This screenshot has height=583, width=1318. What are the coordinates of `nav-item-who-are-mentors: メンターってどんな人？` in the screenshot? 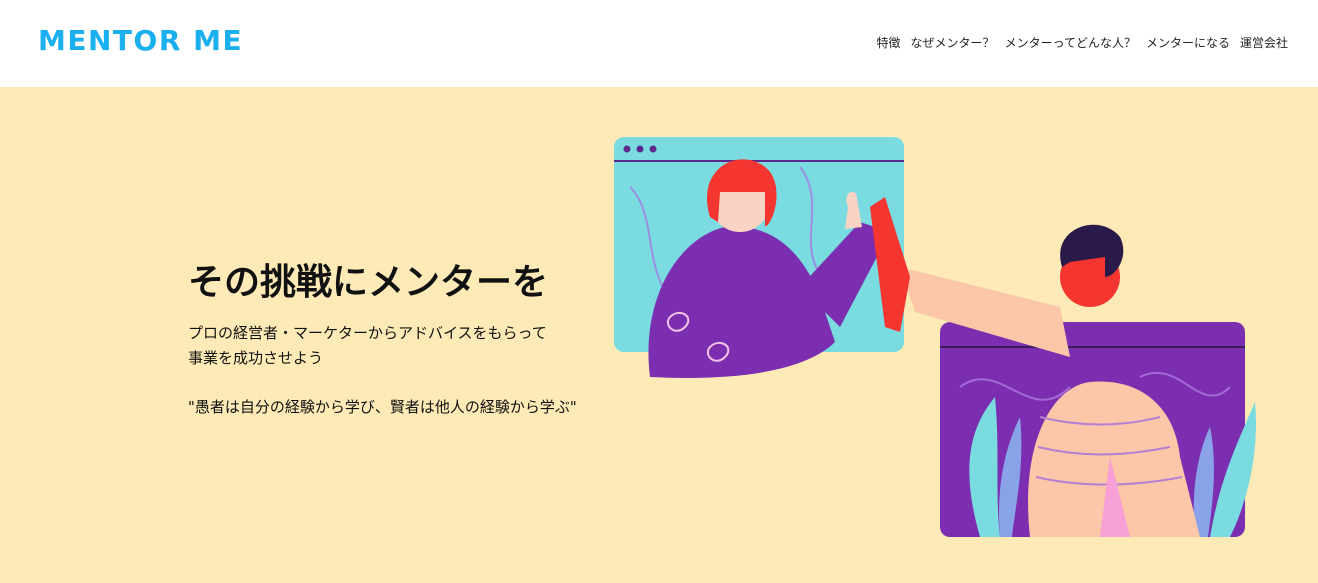 It's located at (1070, 42).